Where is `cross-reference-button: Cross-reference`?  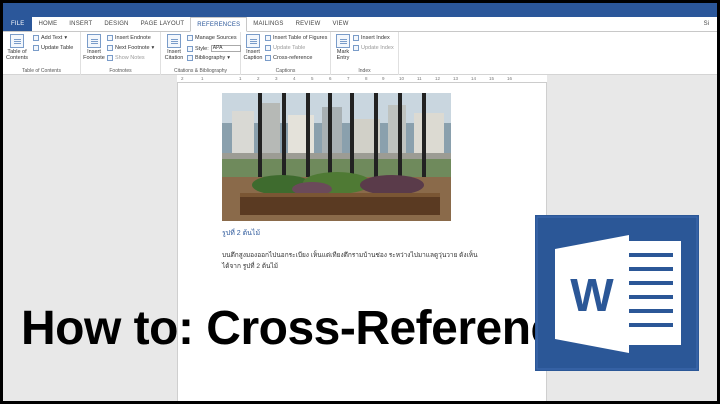 cross-reference-button: Cross-reference is located at coordinates (288, 58).